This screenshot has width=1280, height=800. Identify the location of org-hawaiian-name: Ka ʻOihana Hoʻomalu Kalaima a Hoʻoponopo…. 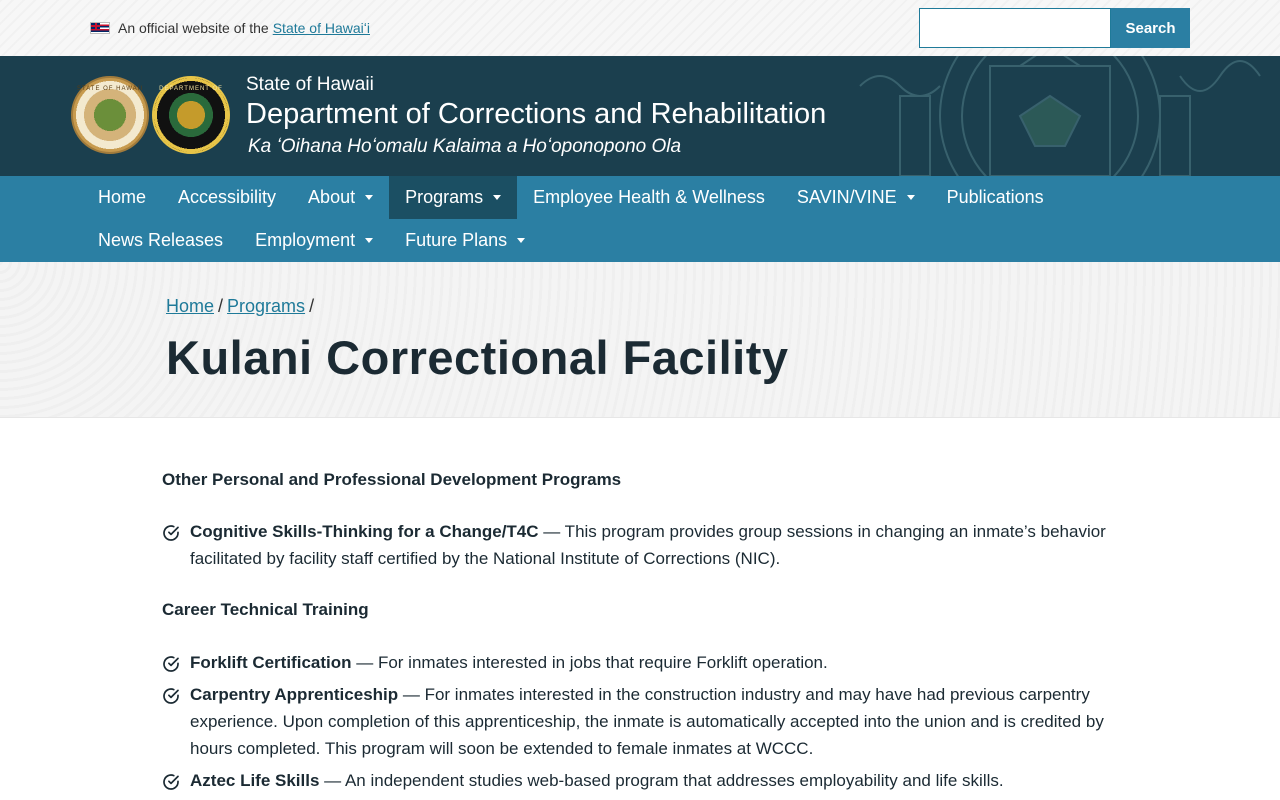
(465, 146).